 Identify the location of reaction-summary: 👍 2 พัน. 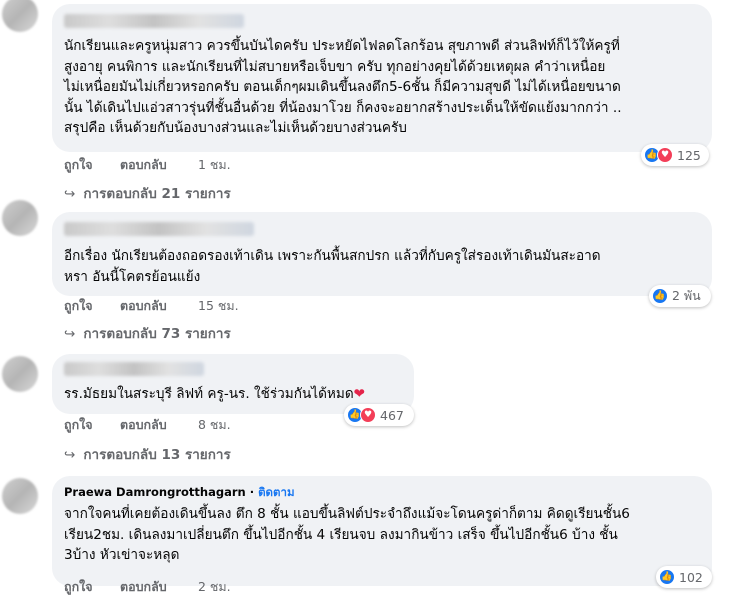
(680, 296).